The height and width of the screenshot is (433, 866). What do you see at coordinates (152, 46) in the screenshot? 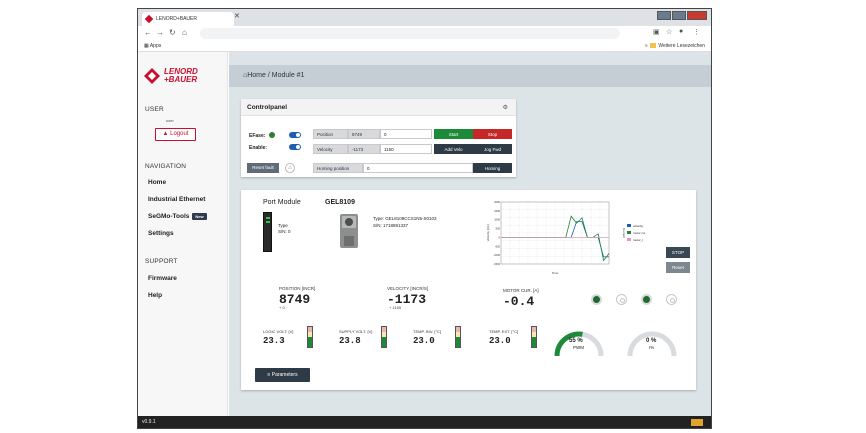
I see `apps-shortcut: ▦ Apps` at bounding box center [152, 46].